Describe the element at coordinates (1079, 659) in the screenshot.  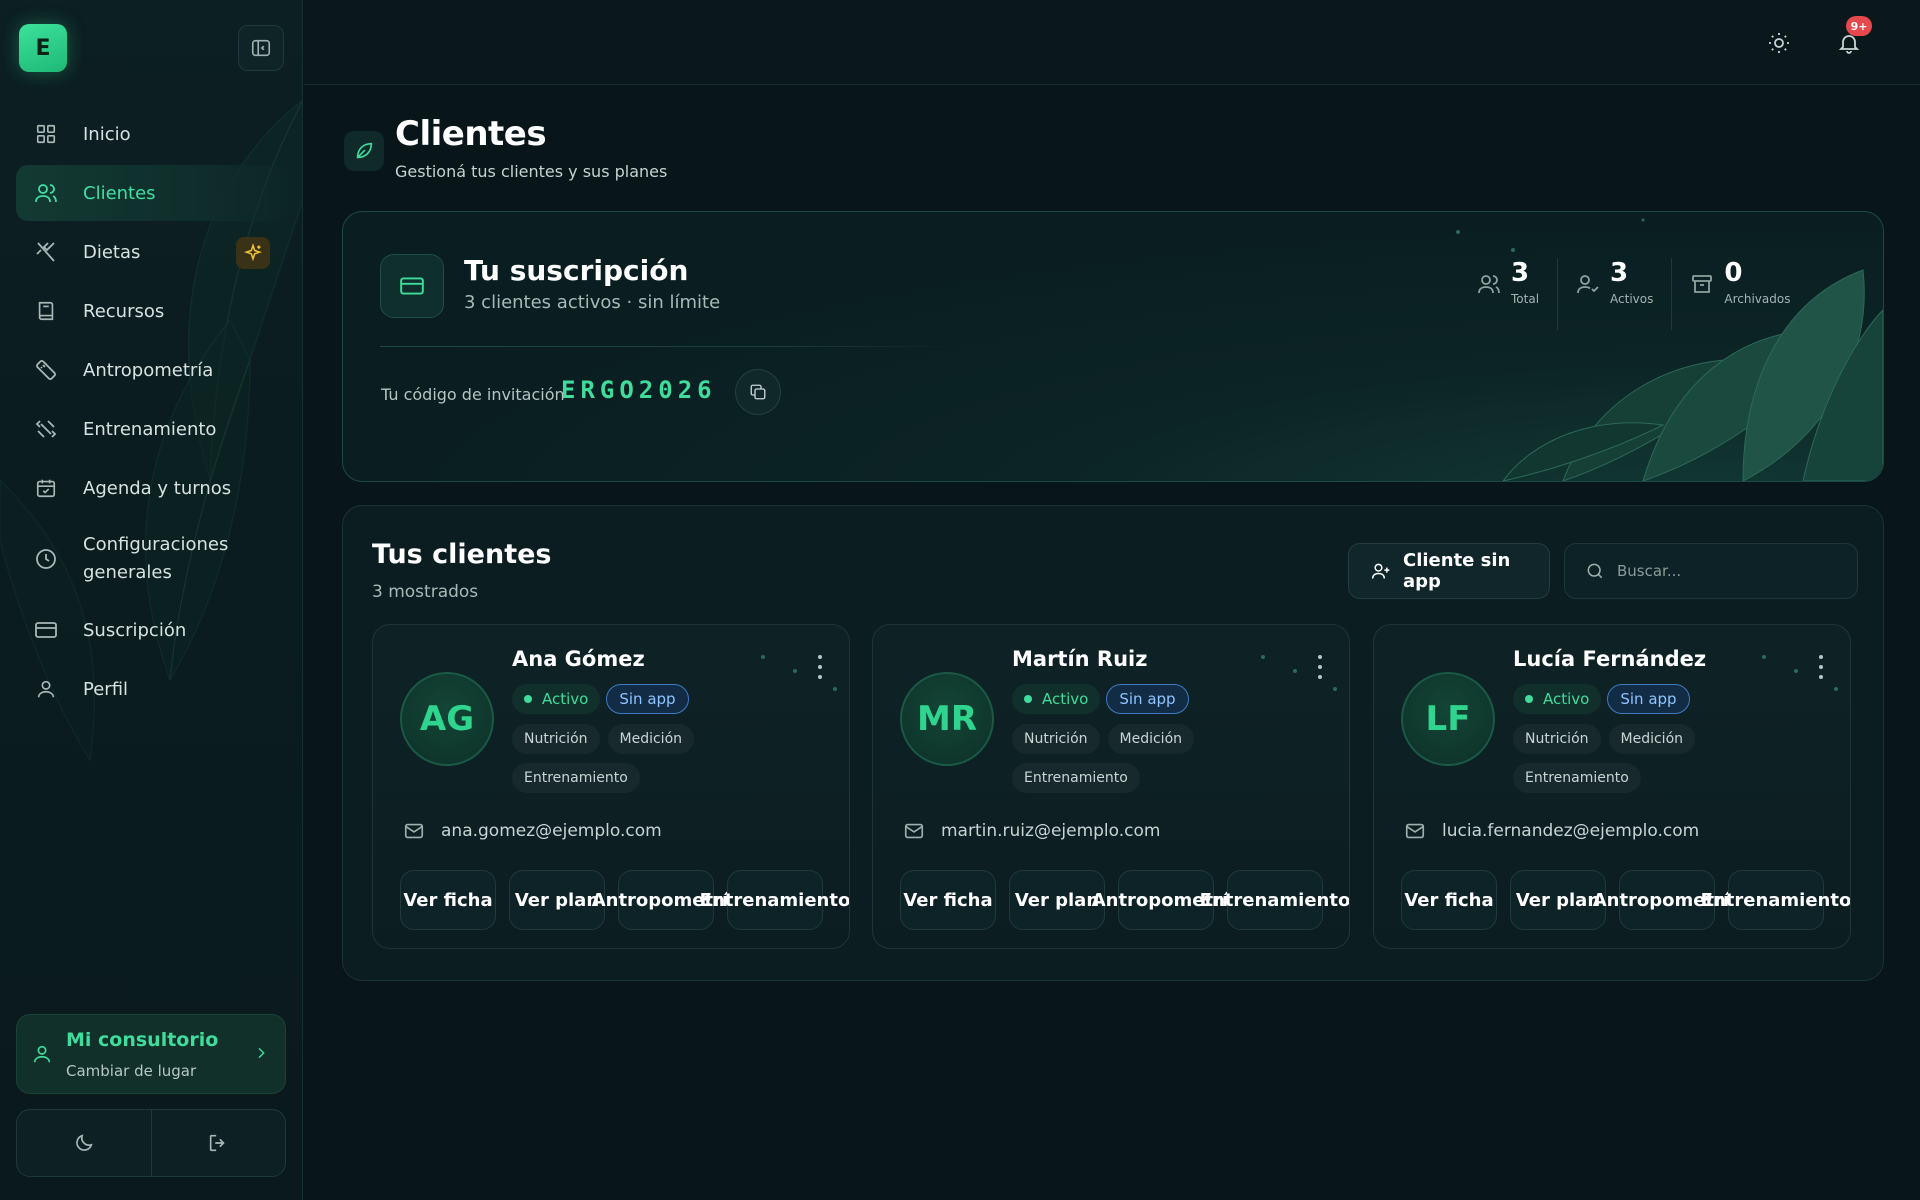
I see `client-name: Martín Ruiz` at that location.